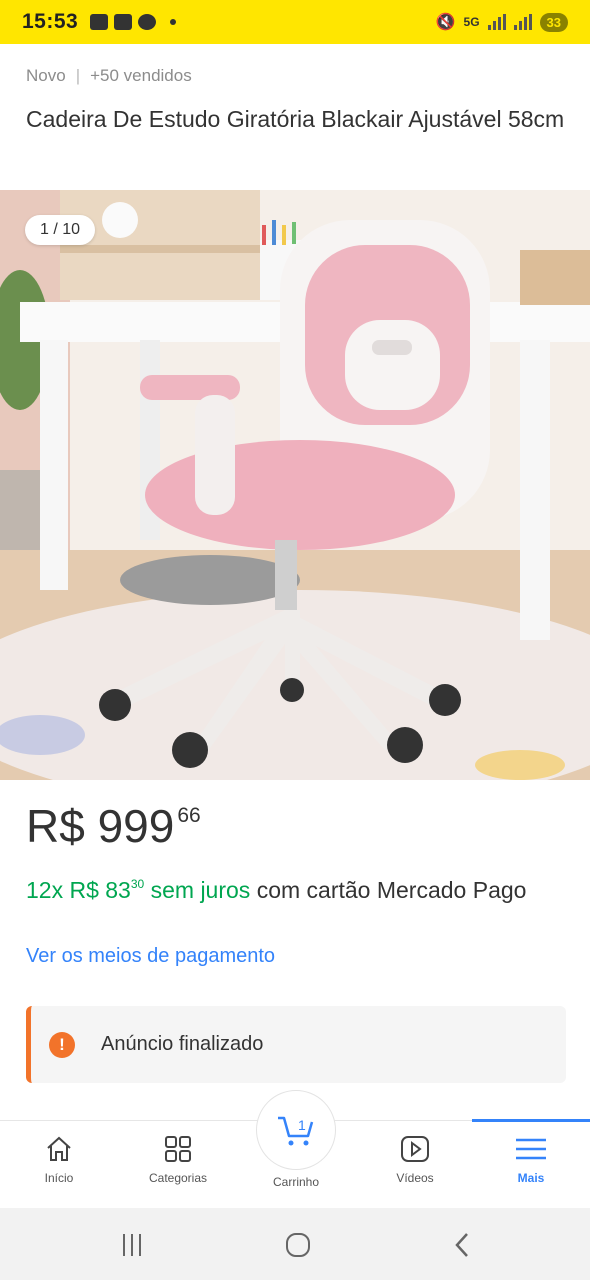  Describe the element at coordinates (531, 1178) in the screenshot. I see `tab-label: Mais` at that location.